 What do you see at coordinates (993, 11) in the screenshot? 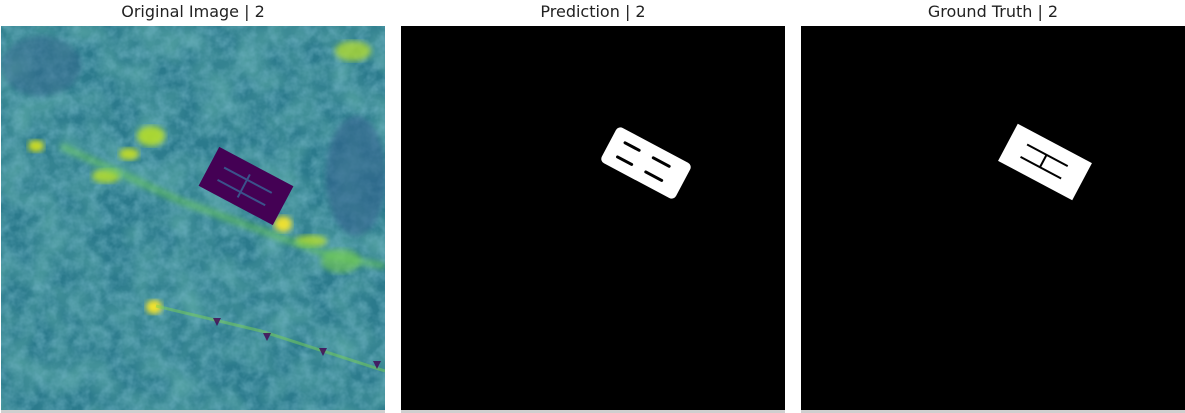
I see `ground-truth-title: Ground Truth | 2` at bounding box center [993, 11].